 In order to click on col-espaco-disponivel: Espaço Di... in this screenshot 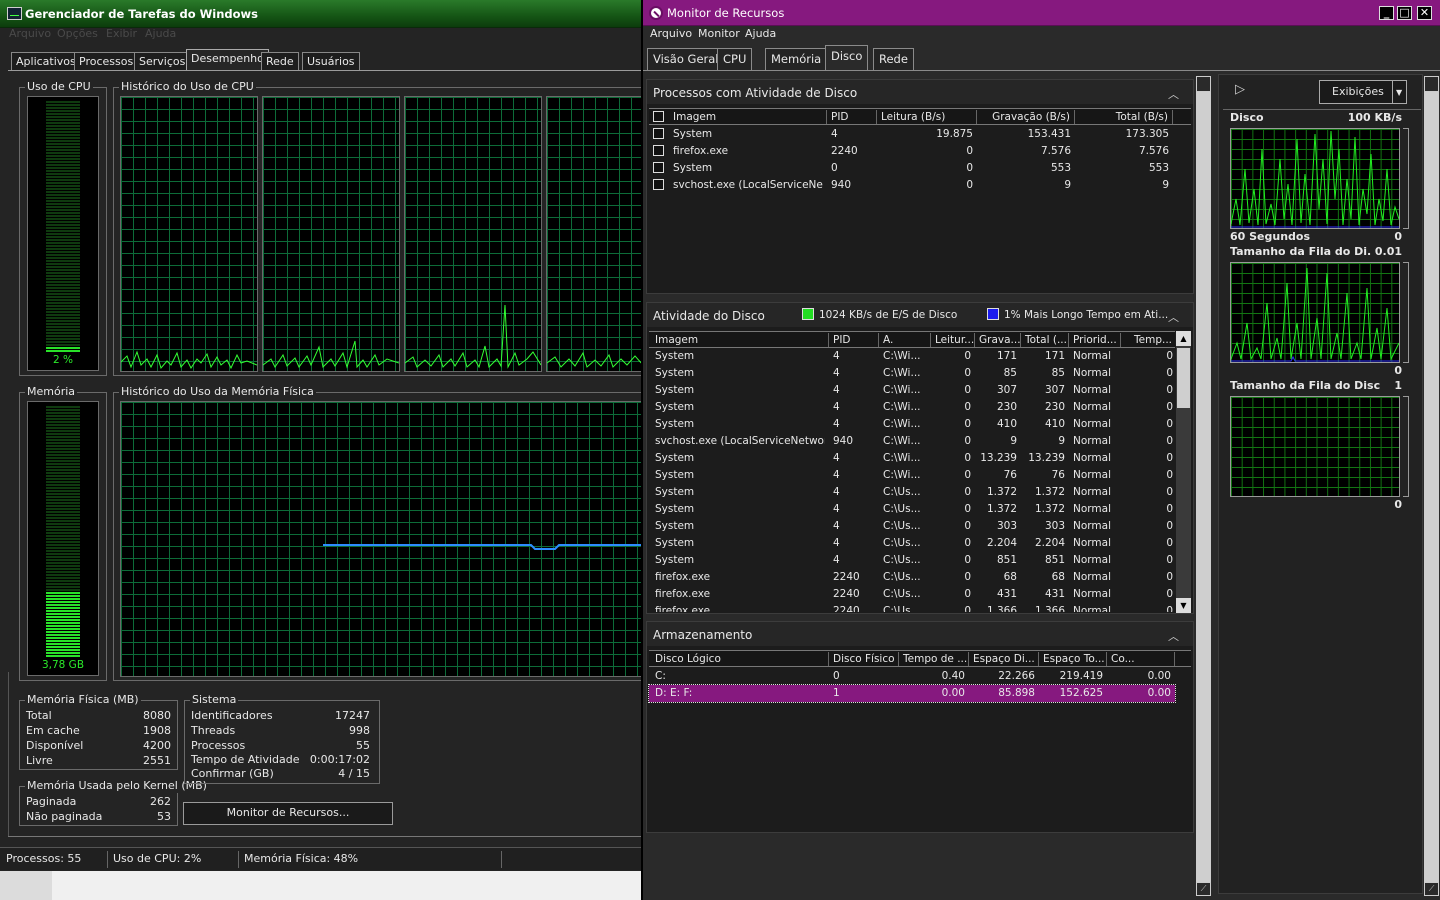, I will do `click(1004, 659)`.